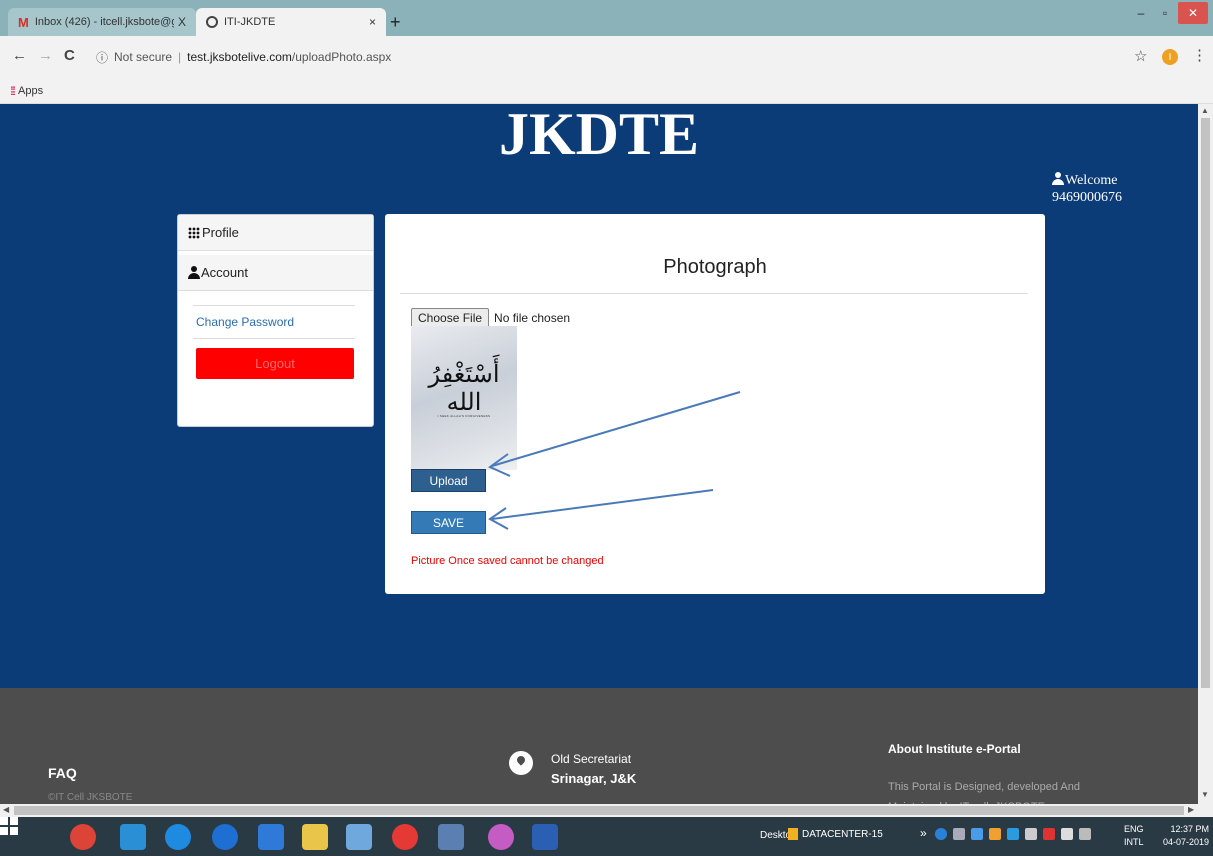 This screenshot has width=1213, height=856. Describe the element at coordinates (1141, 13) in the screenshot. I see `minimize-icon: –` at that location.